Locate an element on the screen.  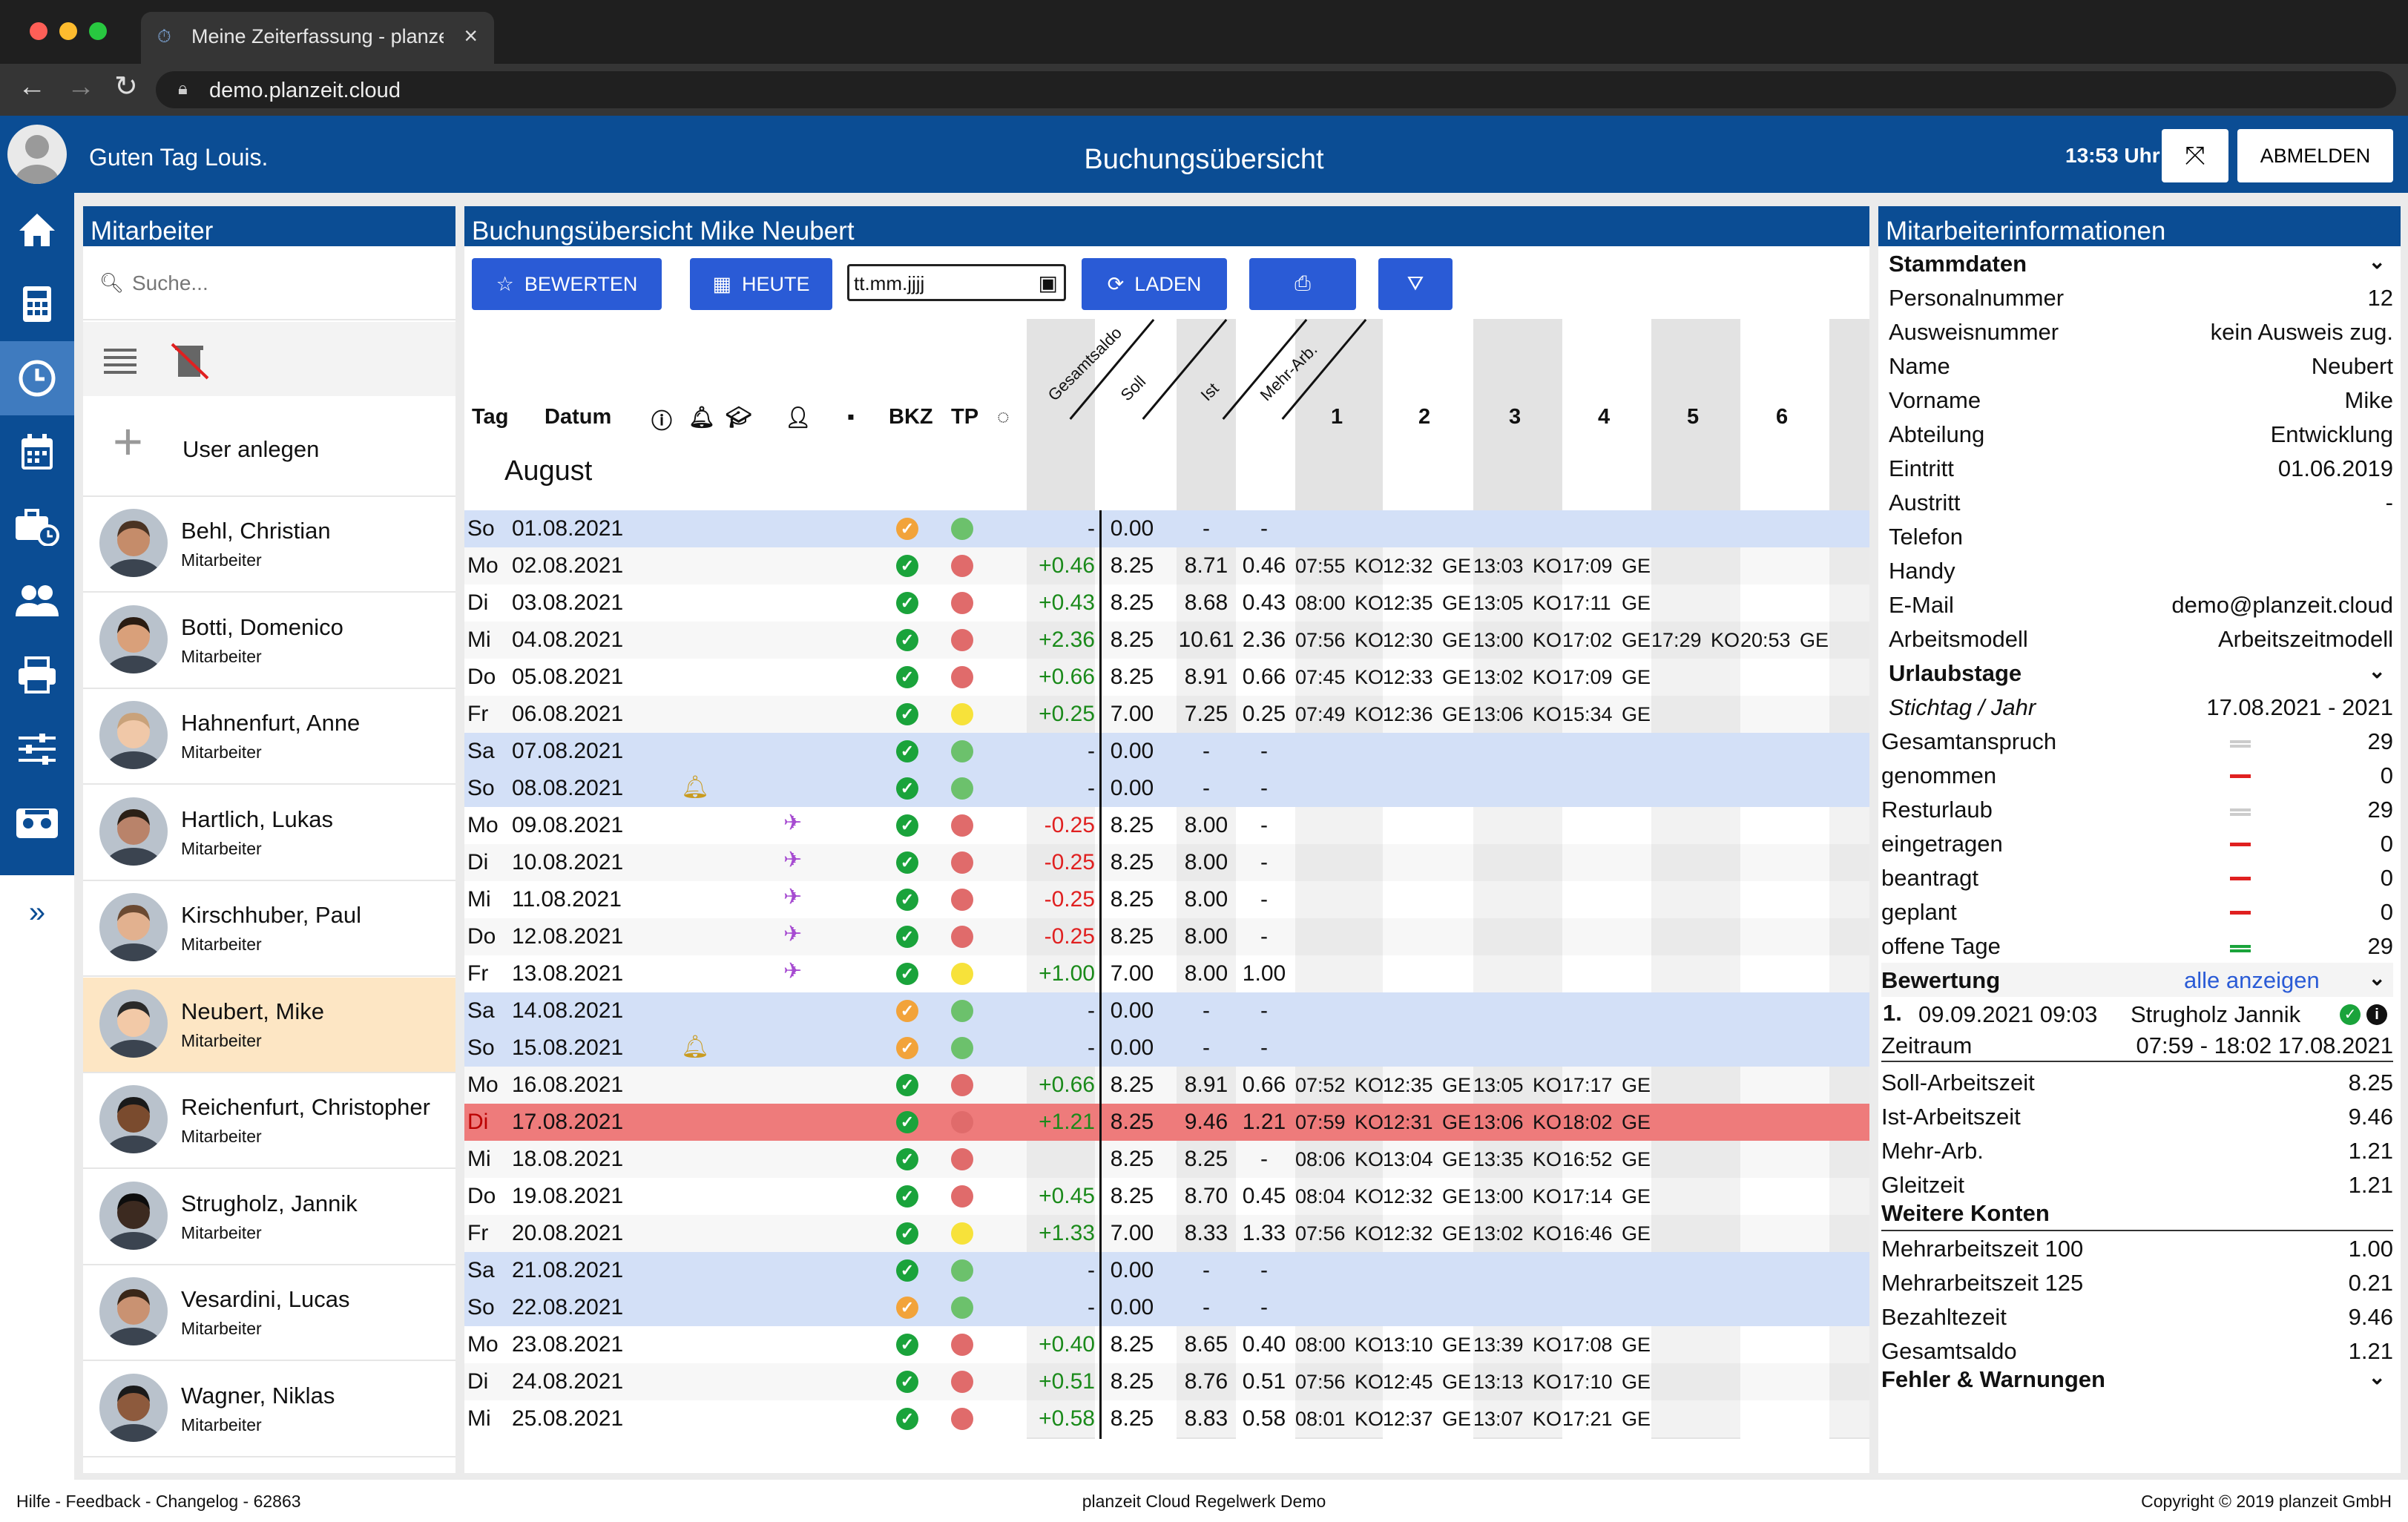
load-button: ⟳ LADEN is located at coordinates (1154, 284).